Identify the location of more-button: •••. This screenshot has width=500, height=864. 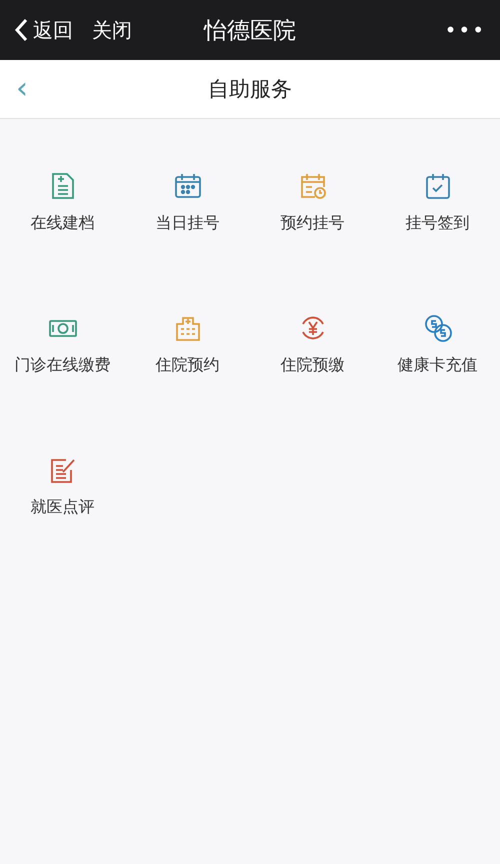
(465, 30).